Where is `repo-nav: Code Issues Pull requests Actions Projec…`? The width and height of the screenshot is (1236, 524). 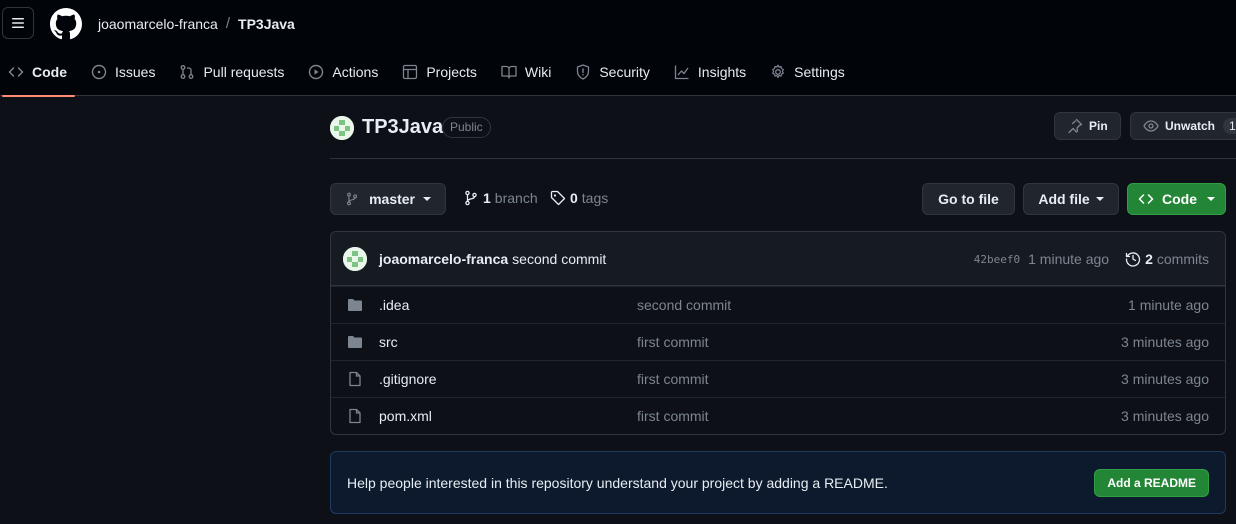 repo-nav: Code Issues Pull requests Actions Projec… is located at coordinates (430, 76).